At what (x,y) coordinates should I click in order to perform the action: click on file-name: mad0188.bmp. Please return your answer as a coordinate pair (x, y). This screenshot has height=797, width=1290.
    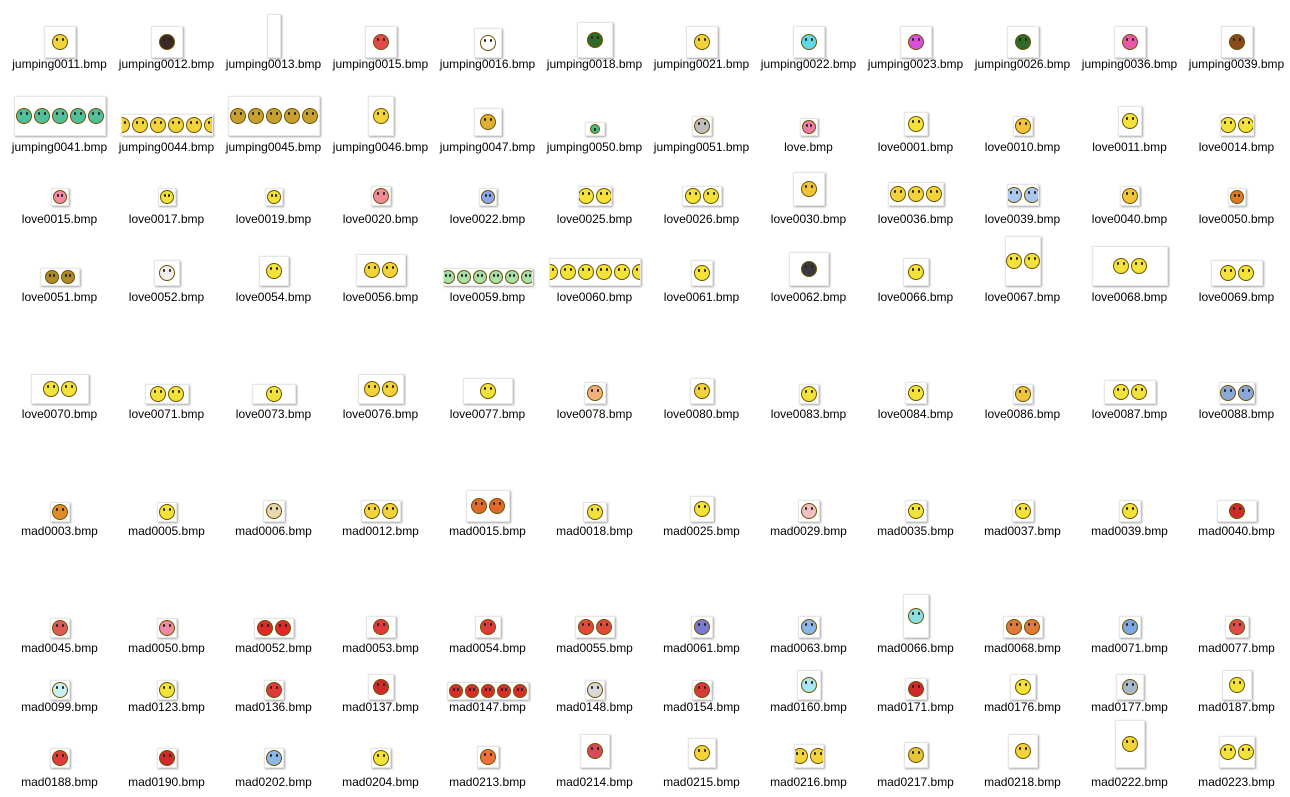
    Looking at the image, I should click on (59, 782).